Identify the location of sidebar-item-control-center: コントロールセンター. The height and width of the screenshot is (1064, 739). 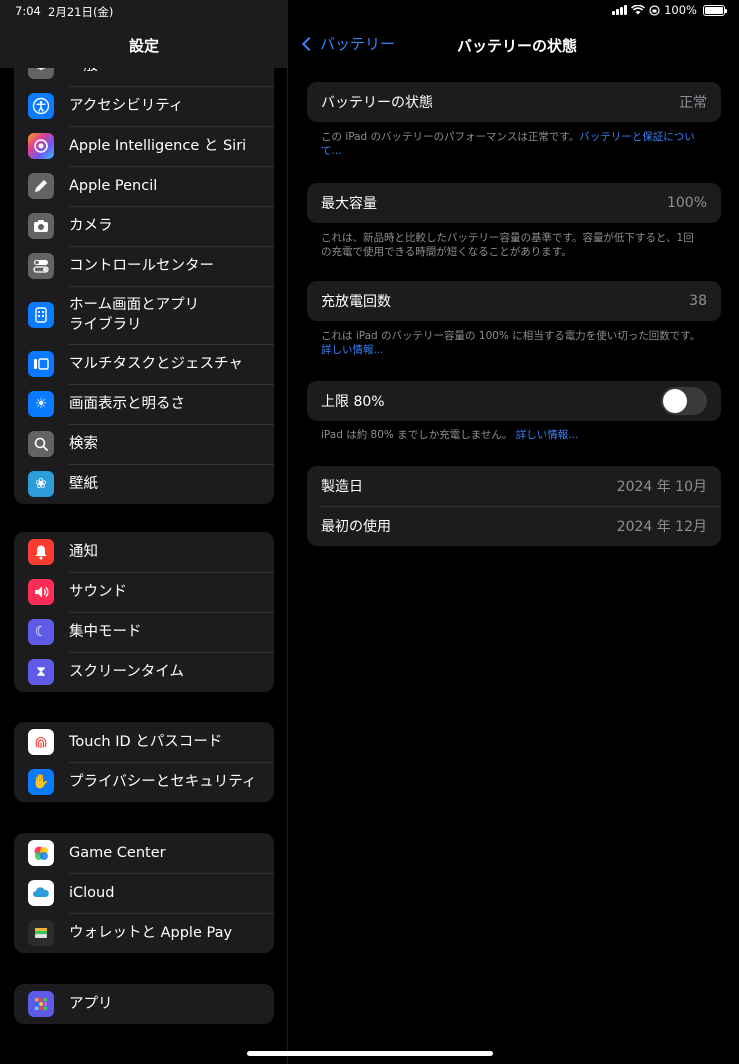
(144, 266).